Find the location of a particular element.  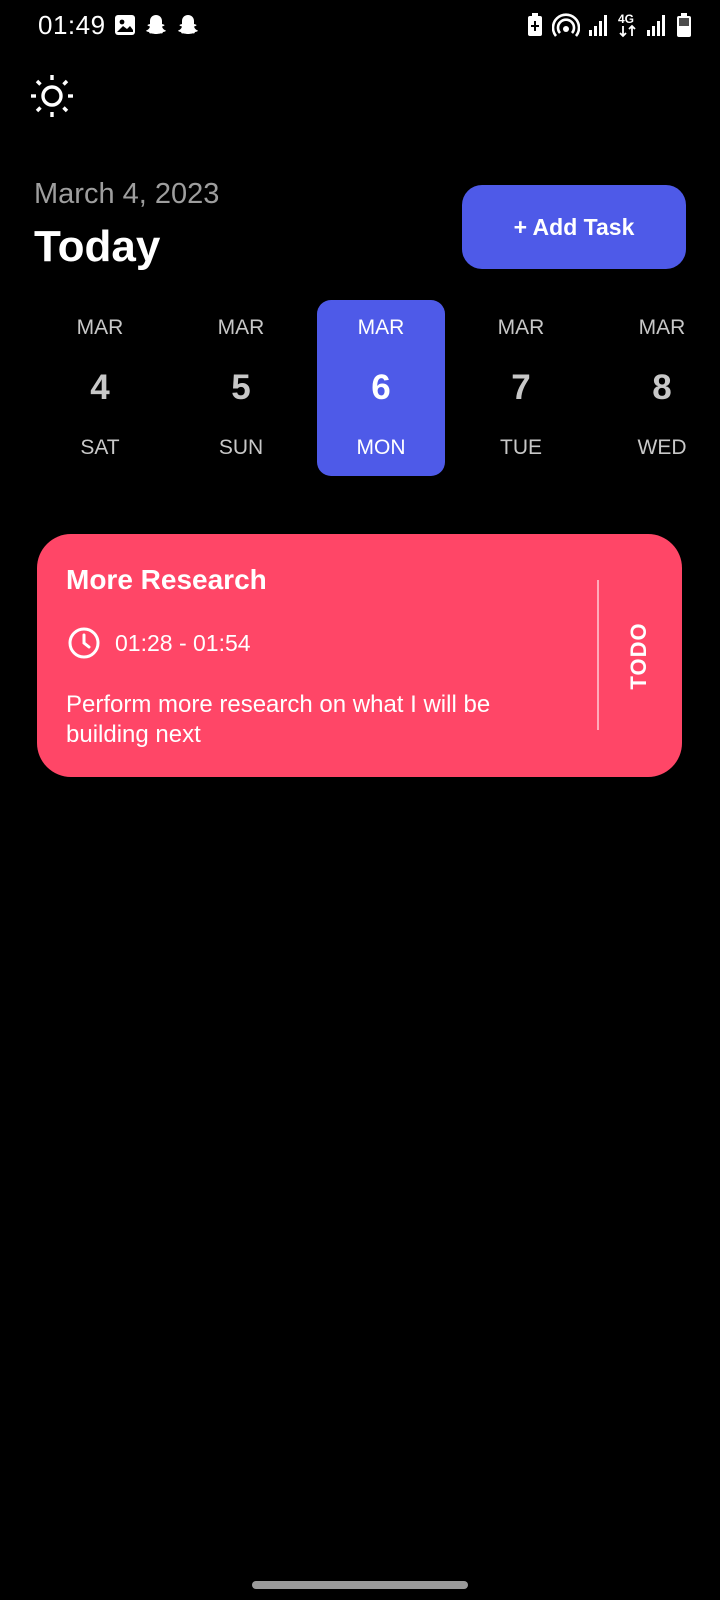

date-day: 5 is located at coordinates (241, 387).